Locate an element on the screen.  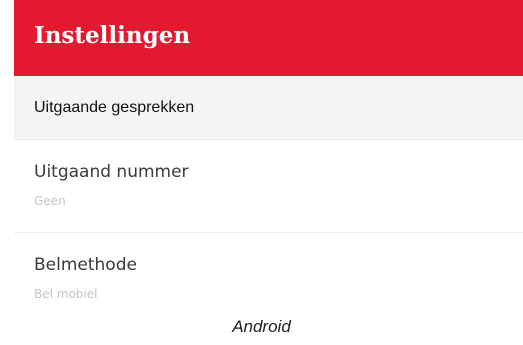
page-title: Instellingen is located at coordinates (112, 35).